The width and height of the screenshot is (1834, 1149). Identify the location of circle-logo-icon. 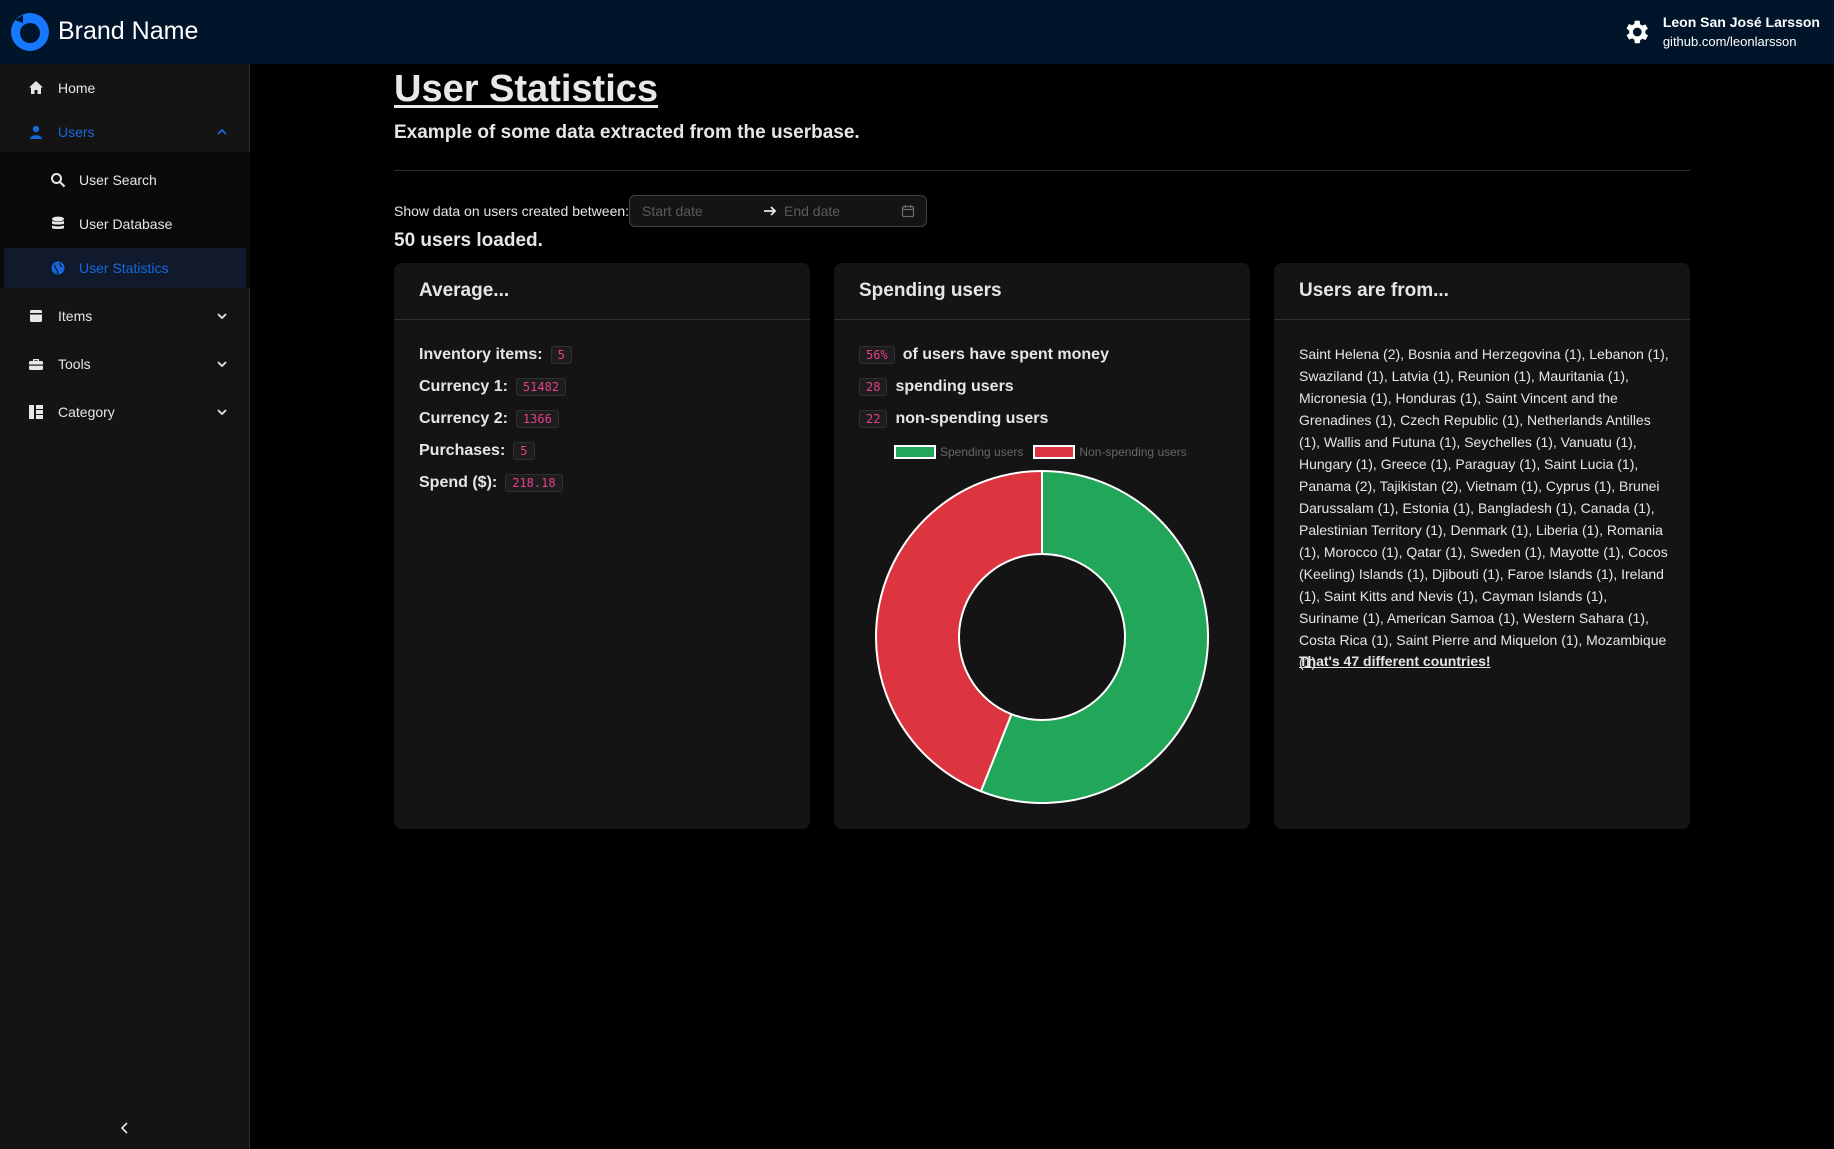
(30, 32).